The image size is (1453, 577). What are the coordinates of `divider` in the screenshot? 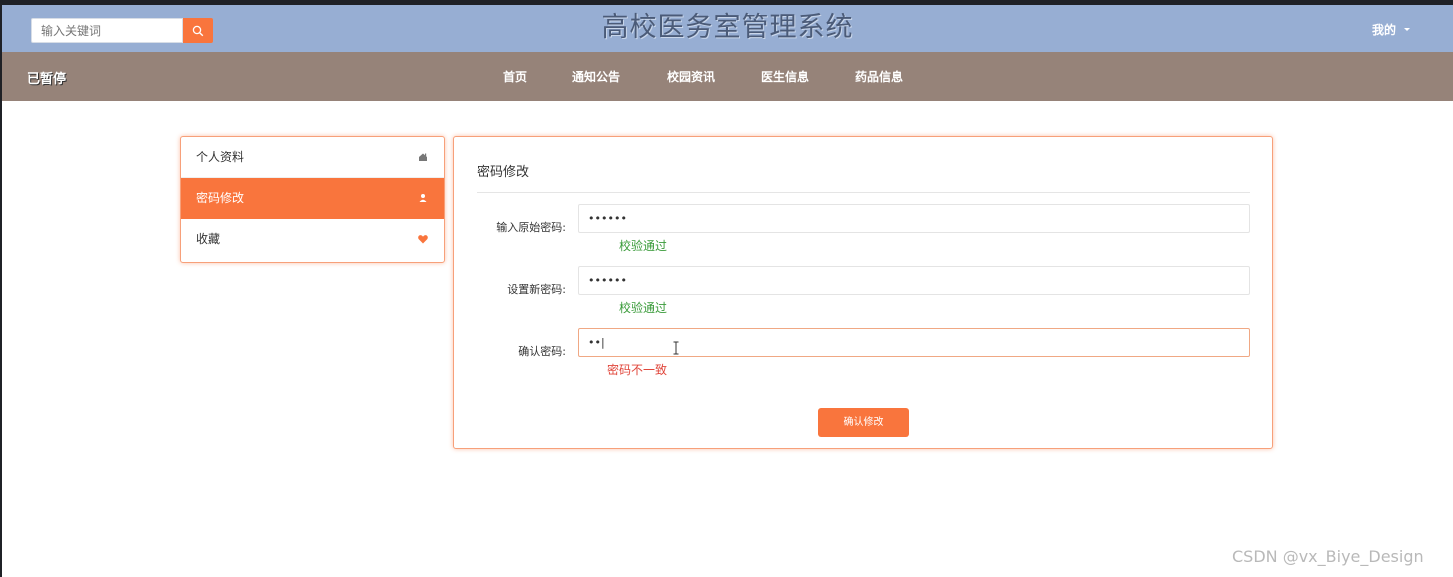 It's located at (863, 192).